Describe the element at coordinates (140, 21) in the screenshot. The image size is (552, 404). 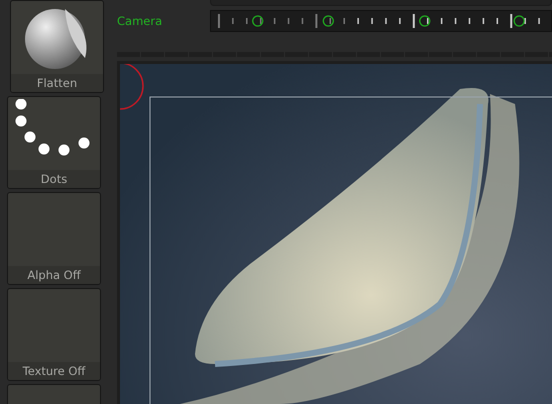
I see `camera-label: Camera` at that location.